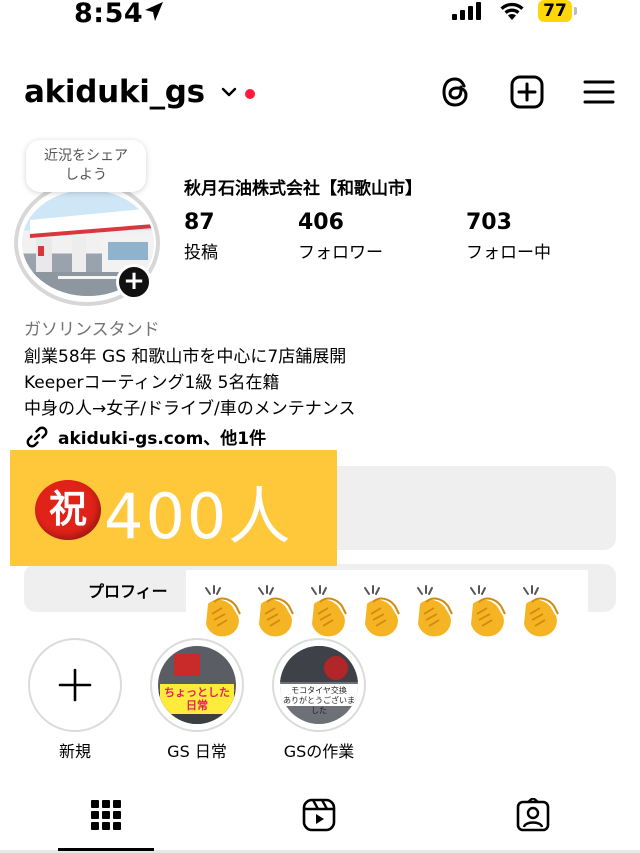 This screenshot has height=853, width=640. I want to click on tagged-icon, so click(533, 815).